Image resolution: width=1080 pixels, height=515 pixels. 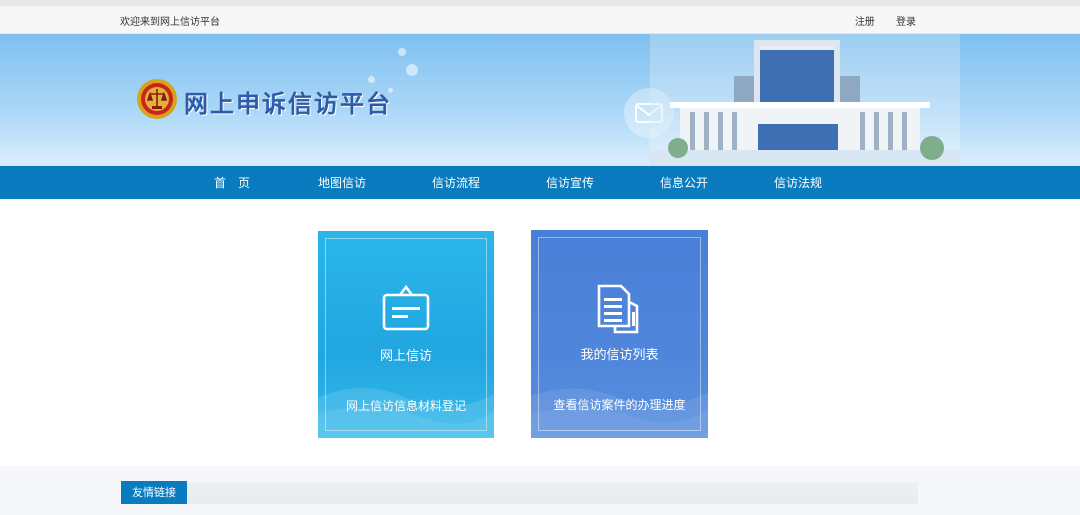 What do you see at coordinates (406, 307) in the screenshot?
I see `board-sign-icon` at bounding box center [406, 307].